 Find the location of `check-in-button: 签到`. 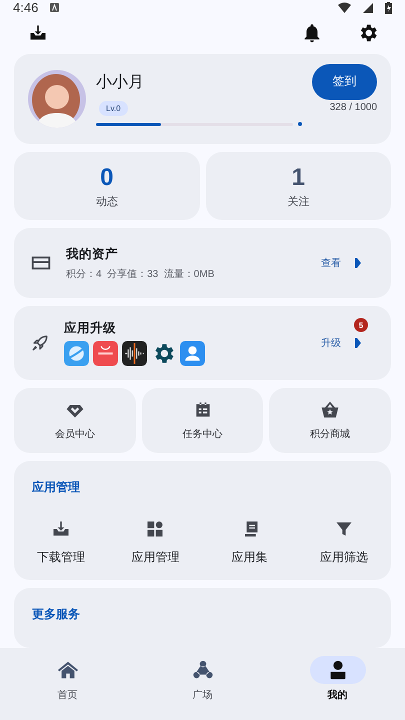

check-in-button: 签到 is located at coordinates (344, 82).